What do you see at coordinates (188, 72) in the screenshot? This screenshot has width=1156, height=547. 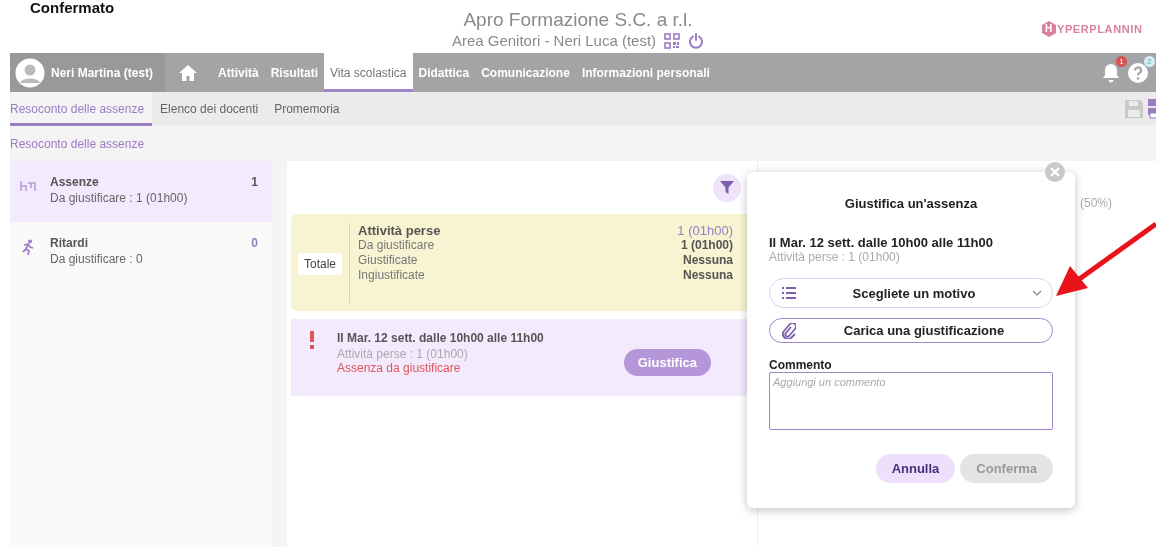 I see `home-icon` at bounding box center [188, 72].